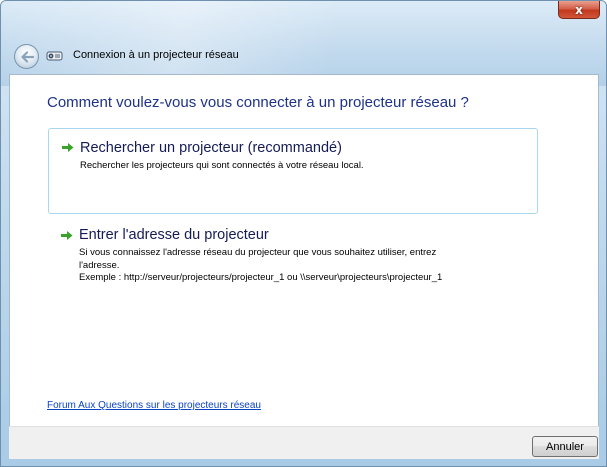 The height and width of the screenshot is (467, 607). Describe the element at coordinates (211, 148) in the screenshot. I see `option-title: Rechercher un projecteur (recommandé)` at that location.